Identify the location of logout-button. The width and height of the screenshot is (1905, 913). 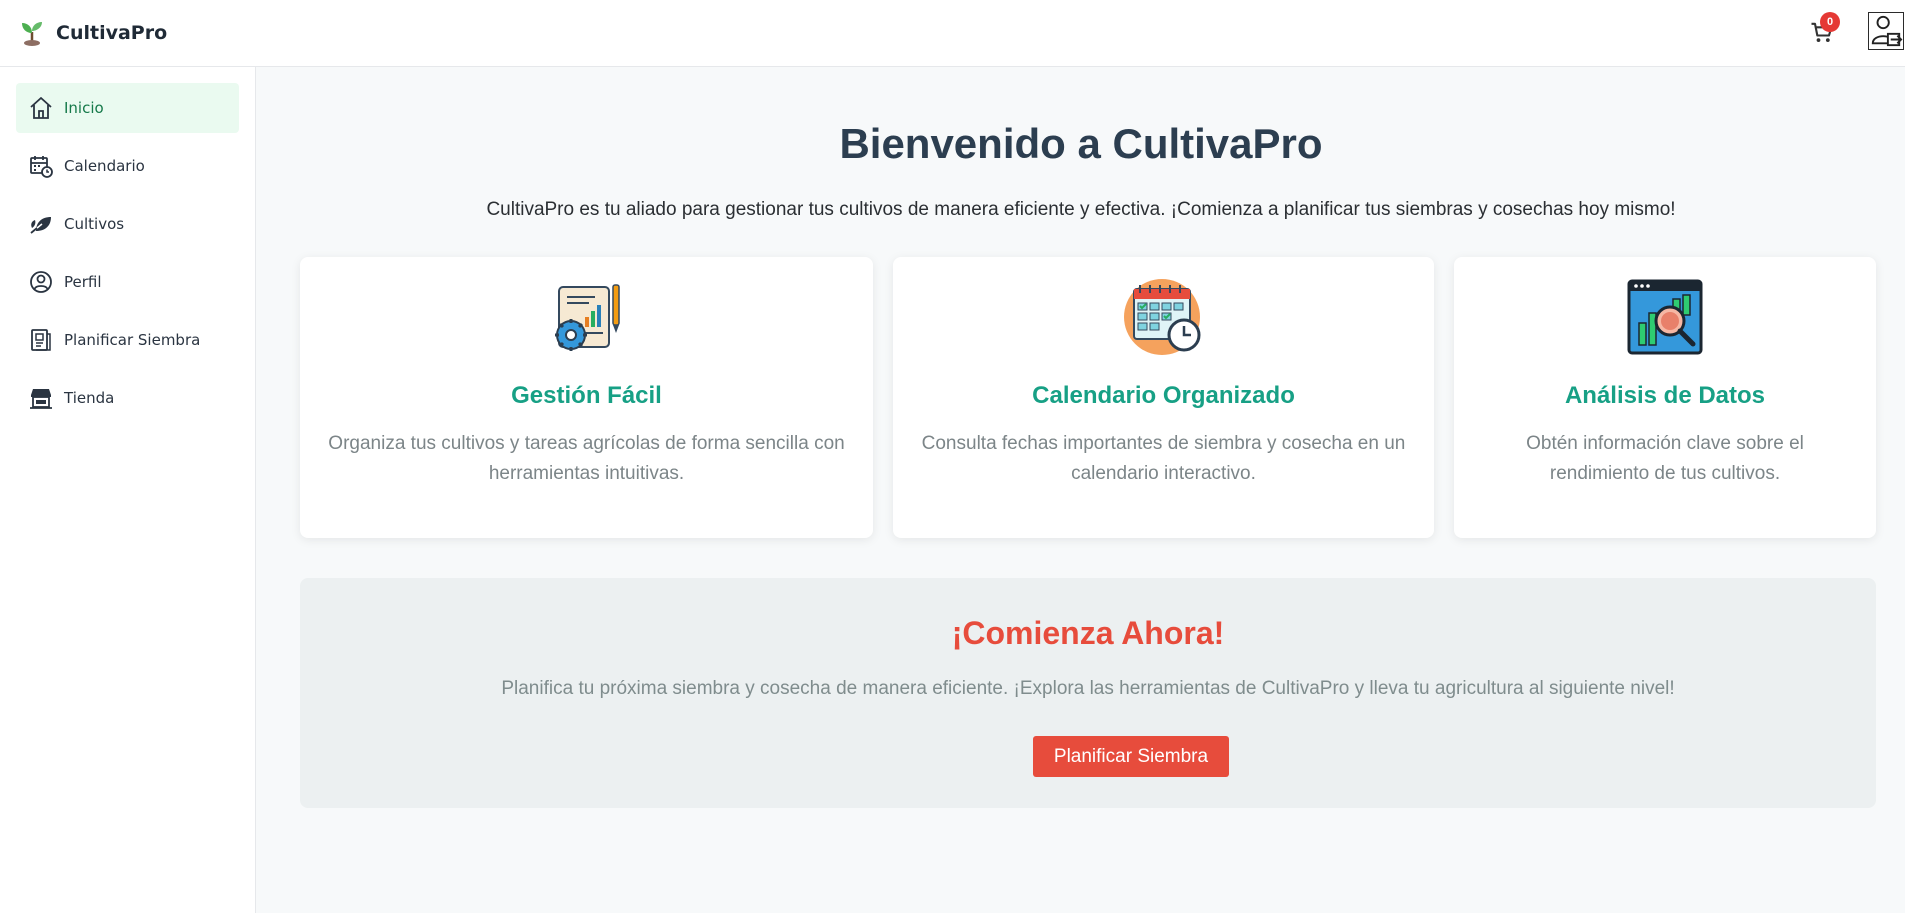
(1886, 31).